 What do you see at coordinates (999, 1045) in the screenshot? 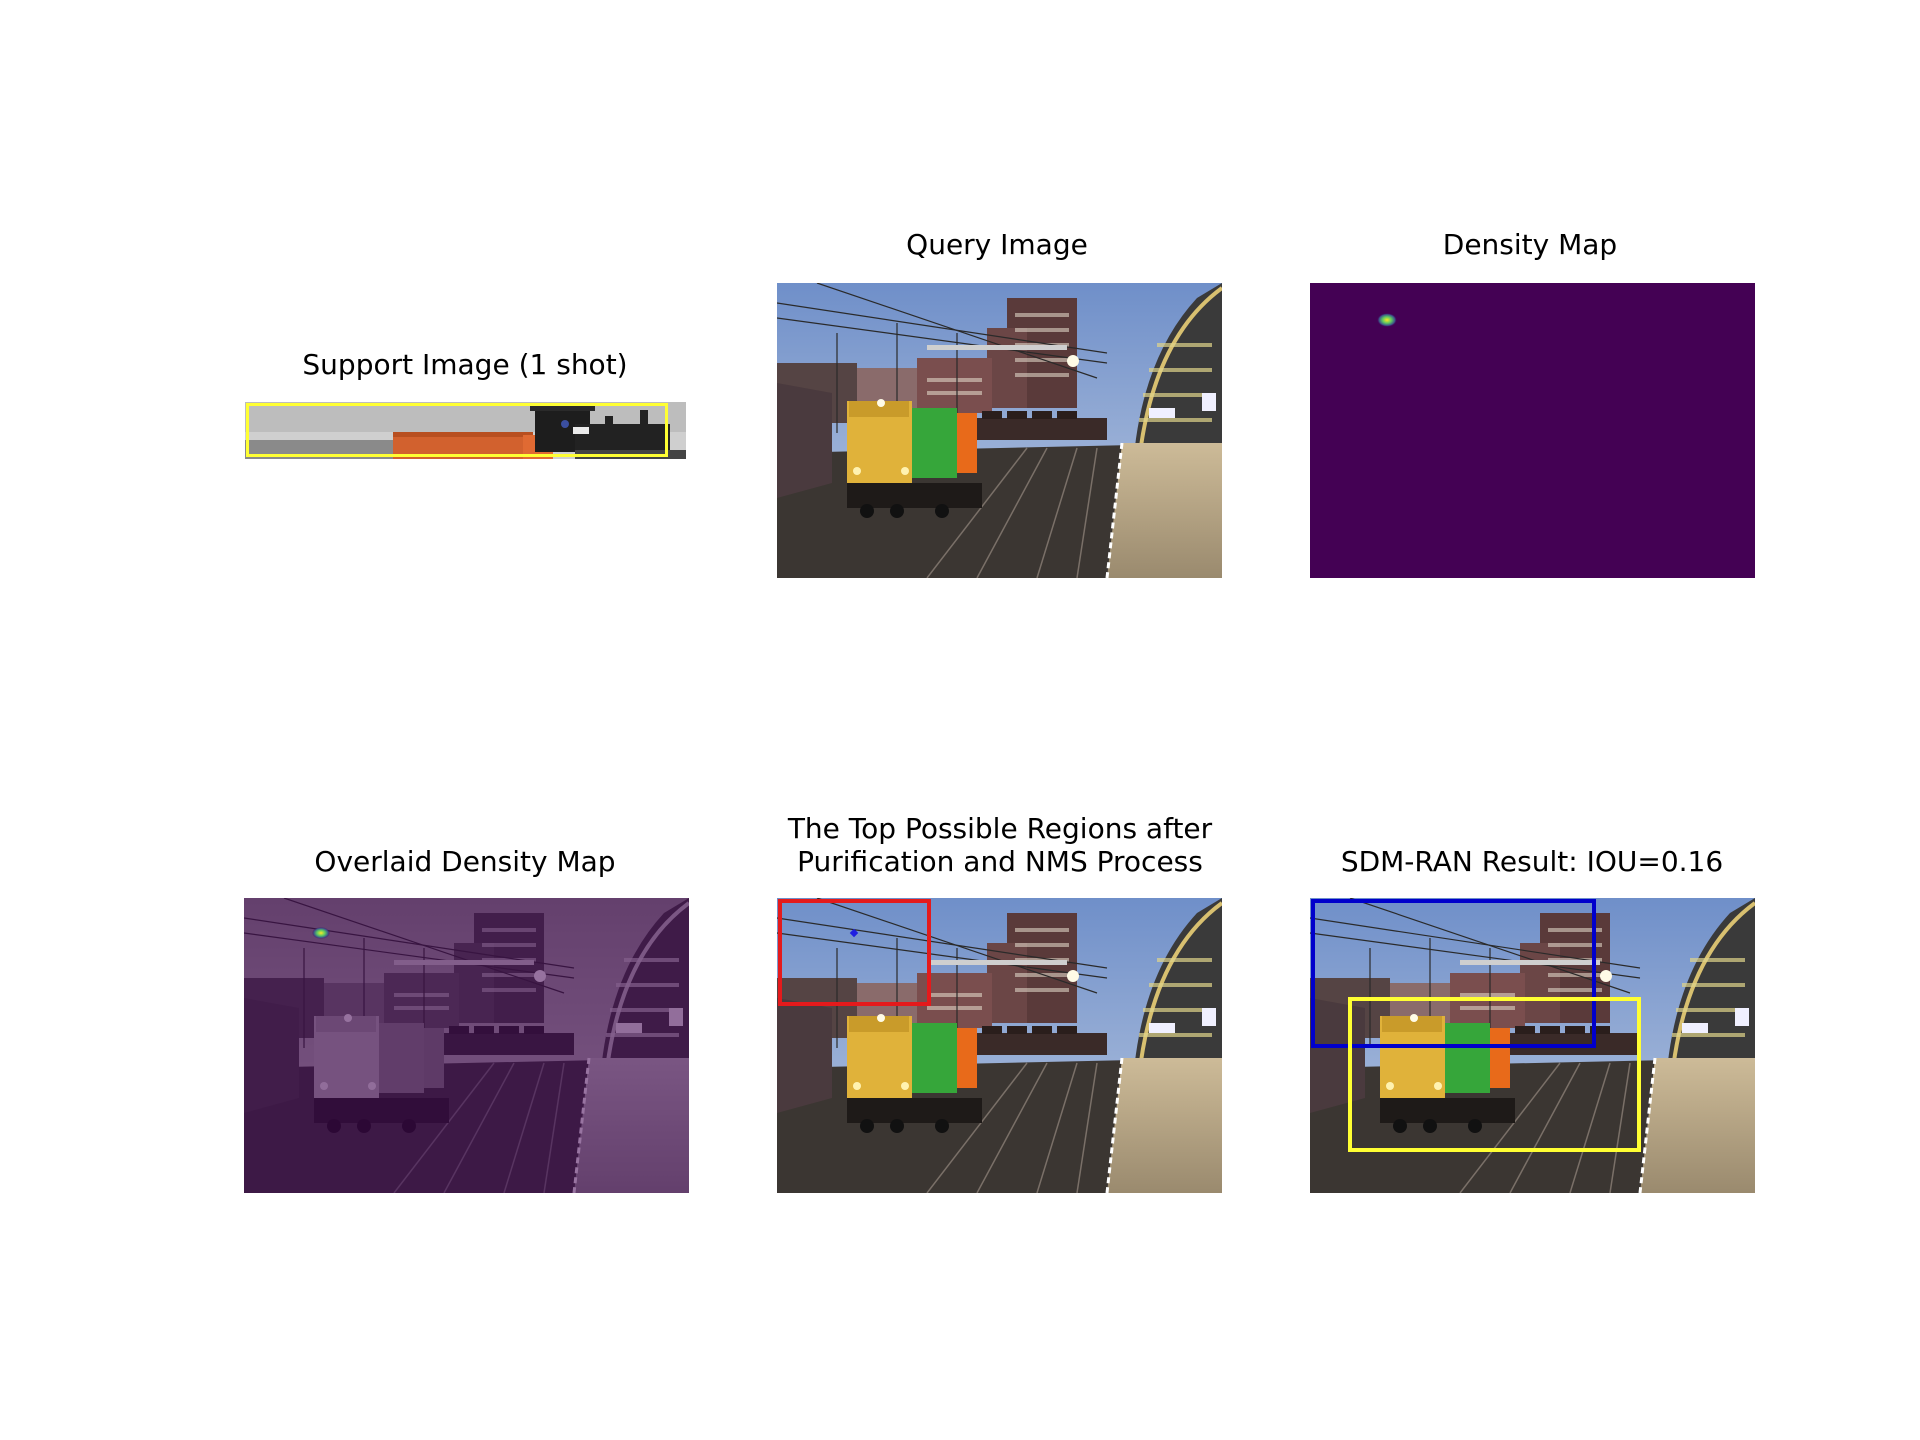
I see `regions-image` at bounding box center [999, 1045].